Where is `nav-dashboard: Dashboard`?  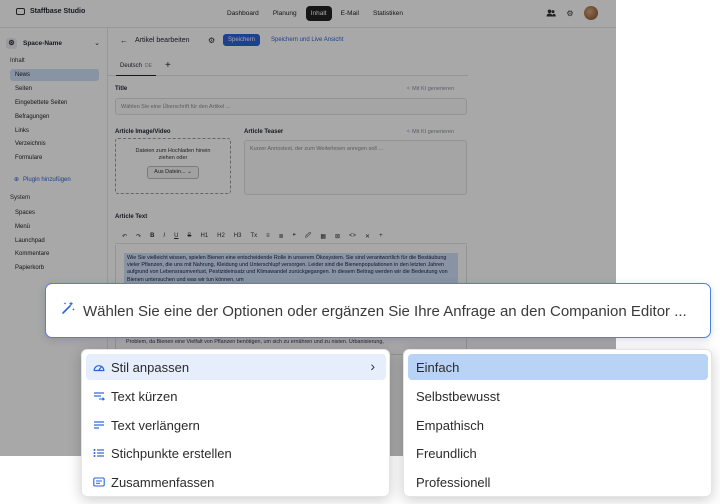
nav-dashboard: Dashboard is located at coordinates (243, 13).